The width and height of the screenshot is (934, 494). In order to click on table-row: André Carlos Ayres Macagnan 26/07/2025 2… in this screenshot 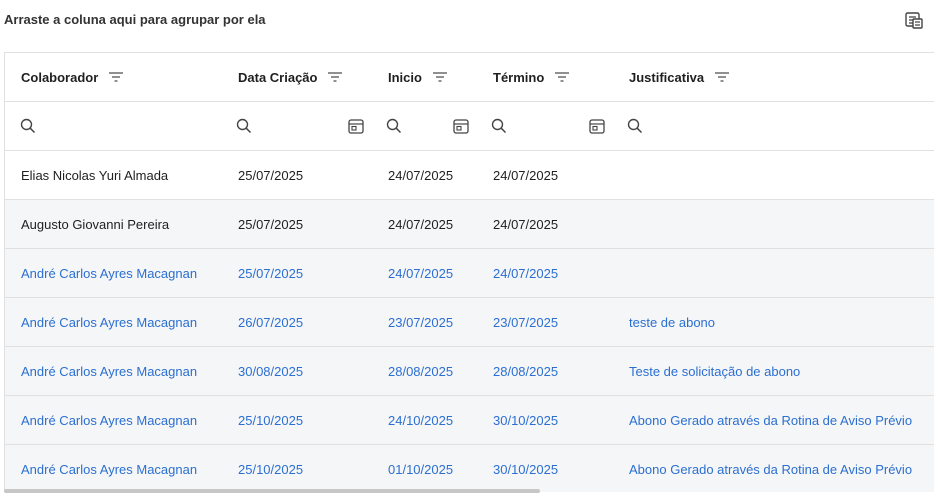, I will do `click(469, 322)`.